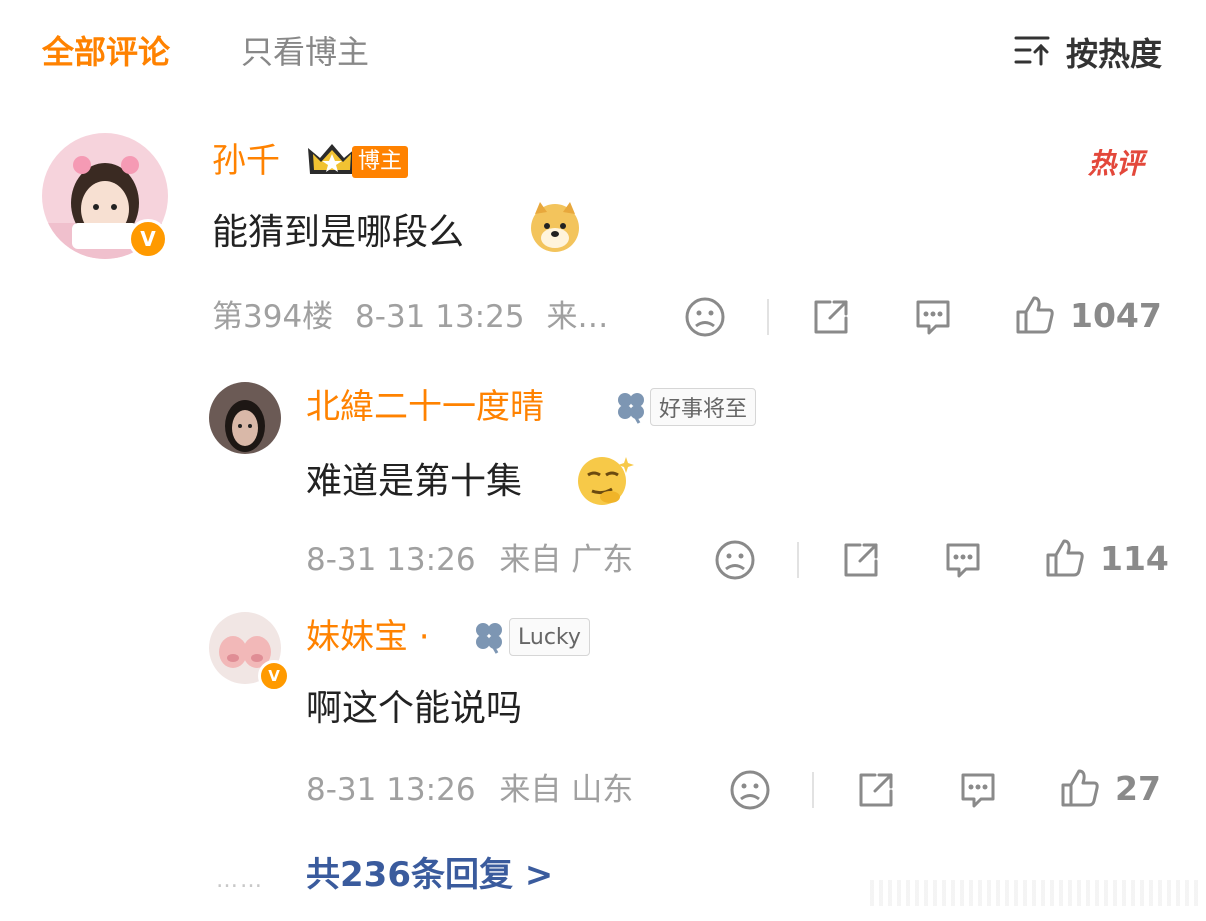 This screenshot has width=1206, height=921. Describe the element at coordinates (1035, 893) in the screenshot. I see `watermark-strip` at that location.